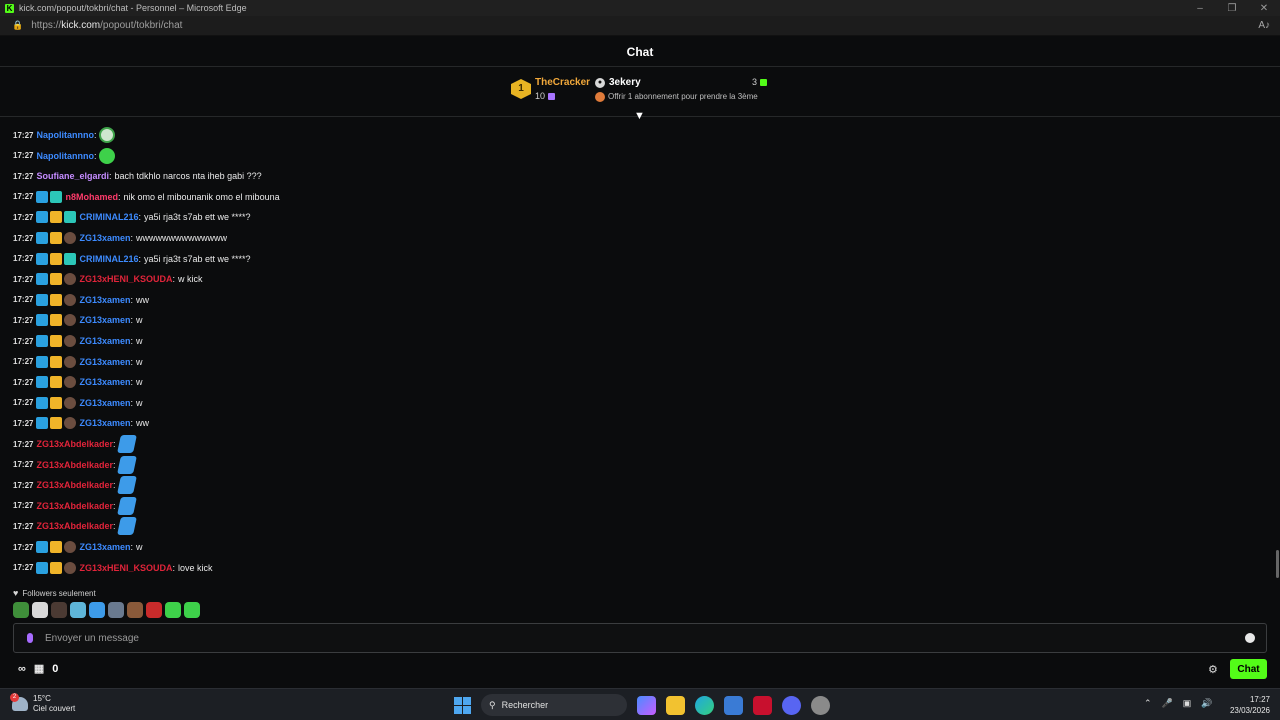 The height and width of the screenshot is (720, 1280). I want to click on taskbar-clock: 17:27 23/03/2026, so click(1249, 705).